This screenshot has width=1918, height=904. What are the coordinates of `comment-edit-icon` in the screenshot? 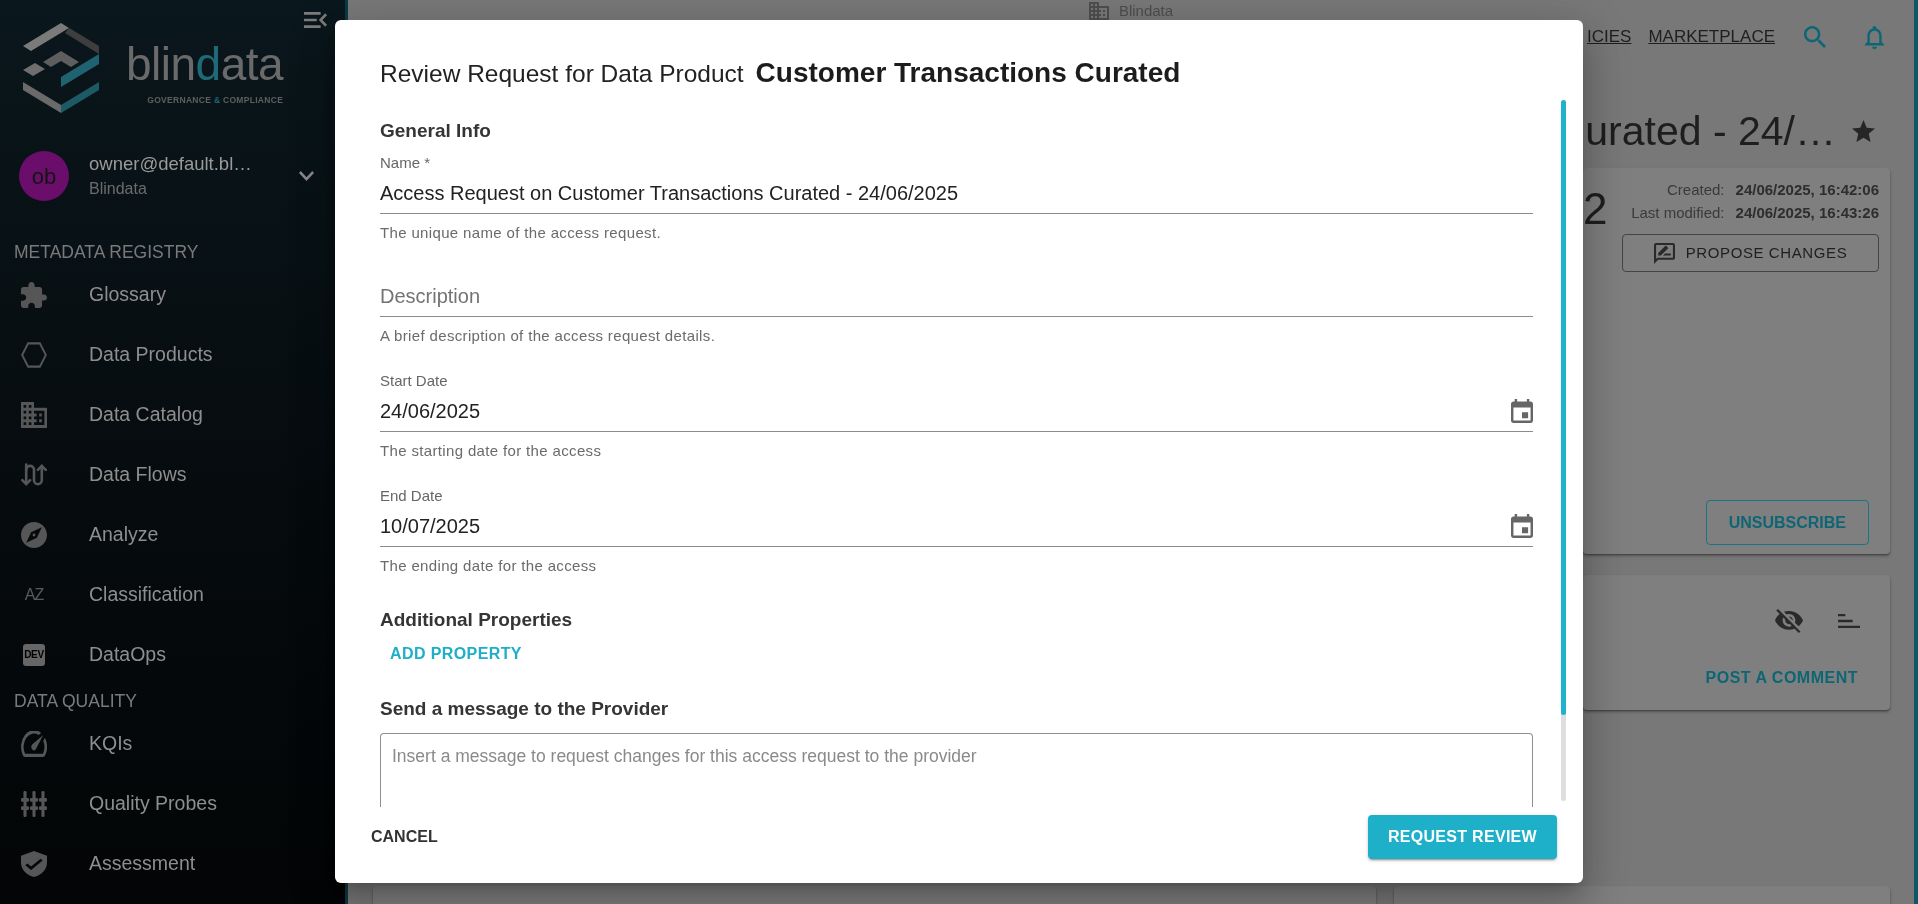 It's located at (1664, 253).